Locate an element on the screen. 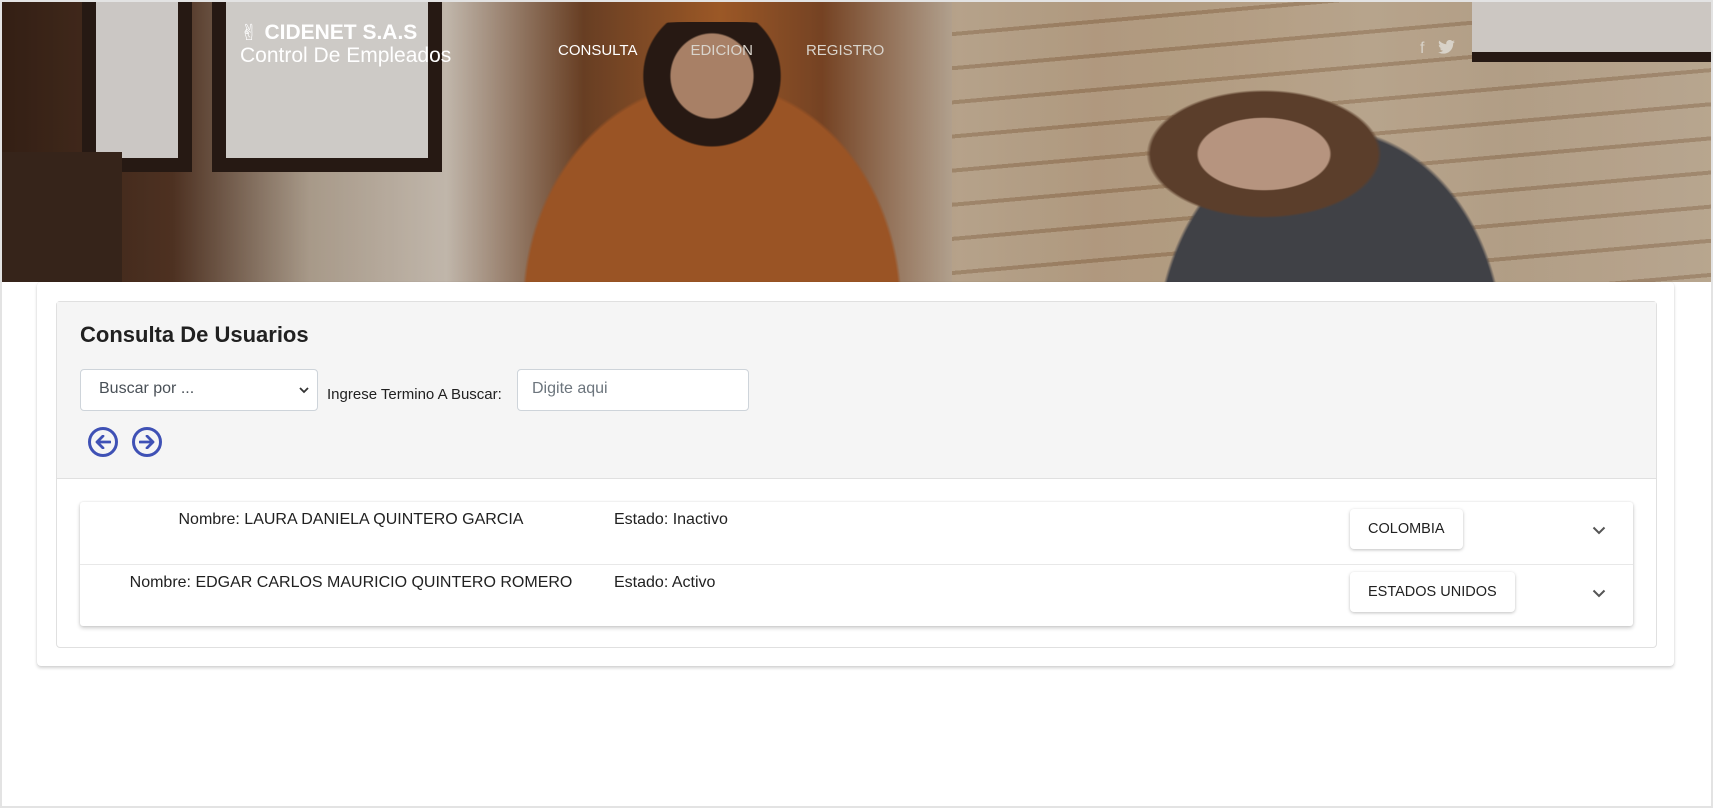 The height and width of the screenshot is (808, 1713). previous-page-button is located at coordinates (103, 442).